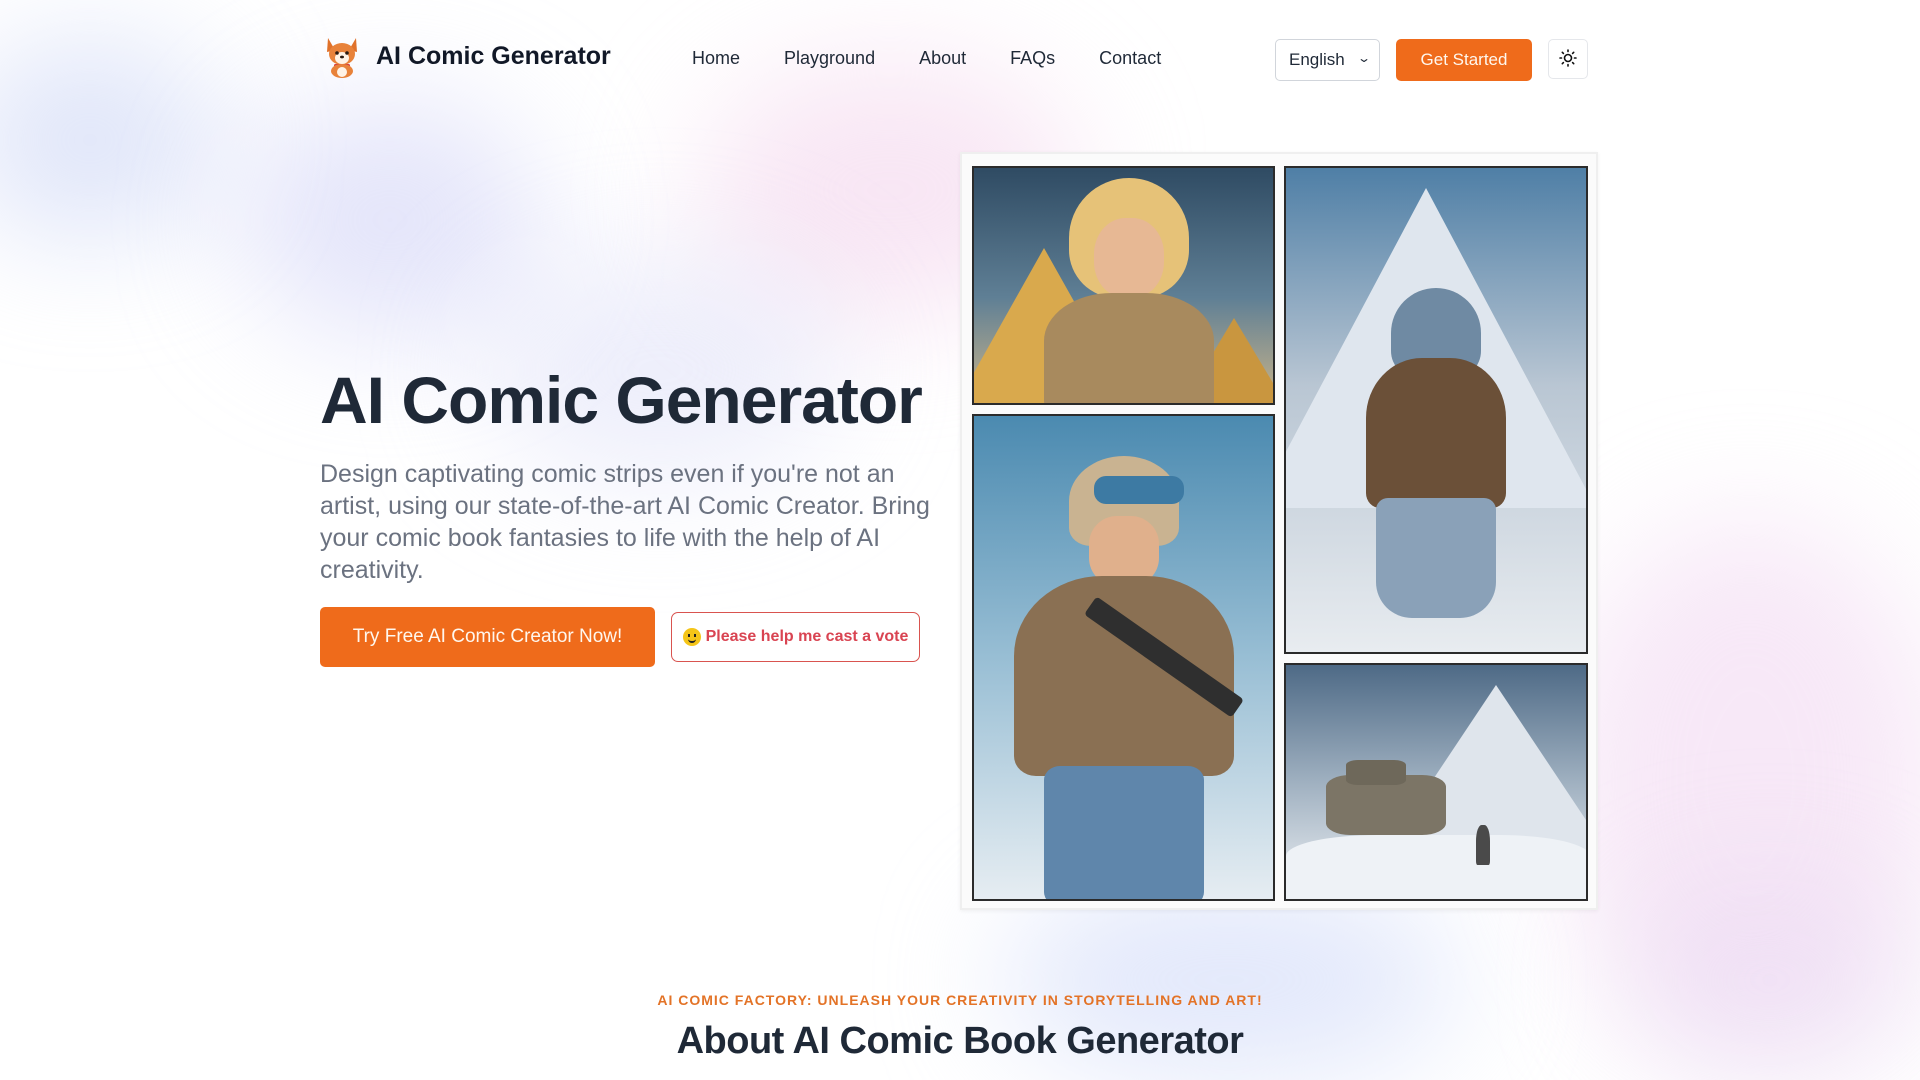  What do you see at coordinates (1464, 60) in the screenshot?
I see `get-started-button: Get Started` at bounding box center [1464, 60].